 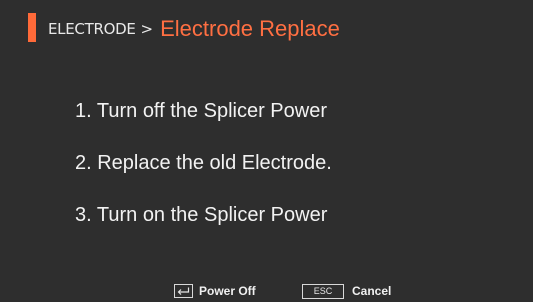 What do you see at coordinates (346, 291) in the screenshot?
I see `cancel-button: ESC Cancel` at bounding box center [346, 291].